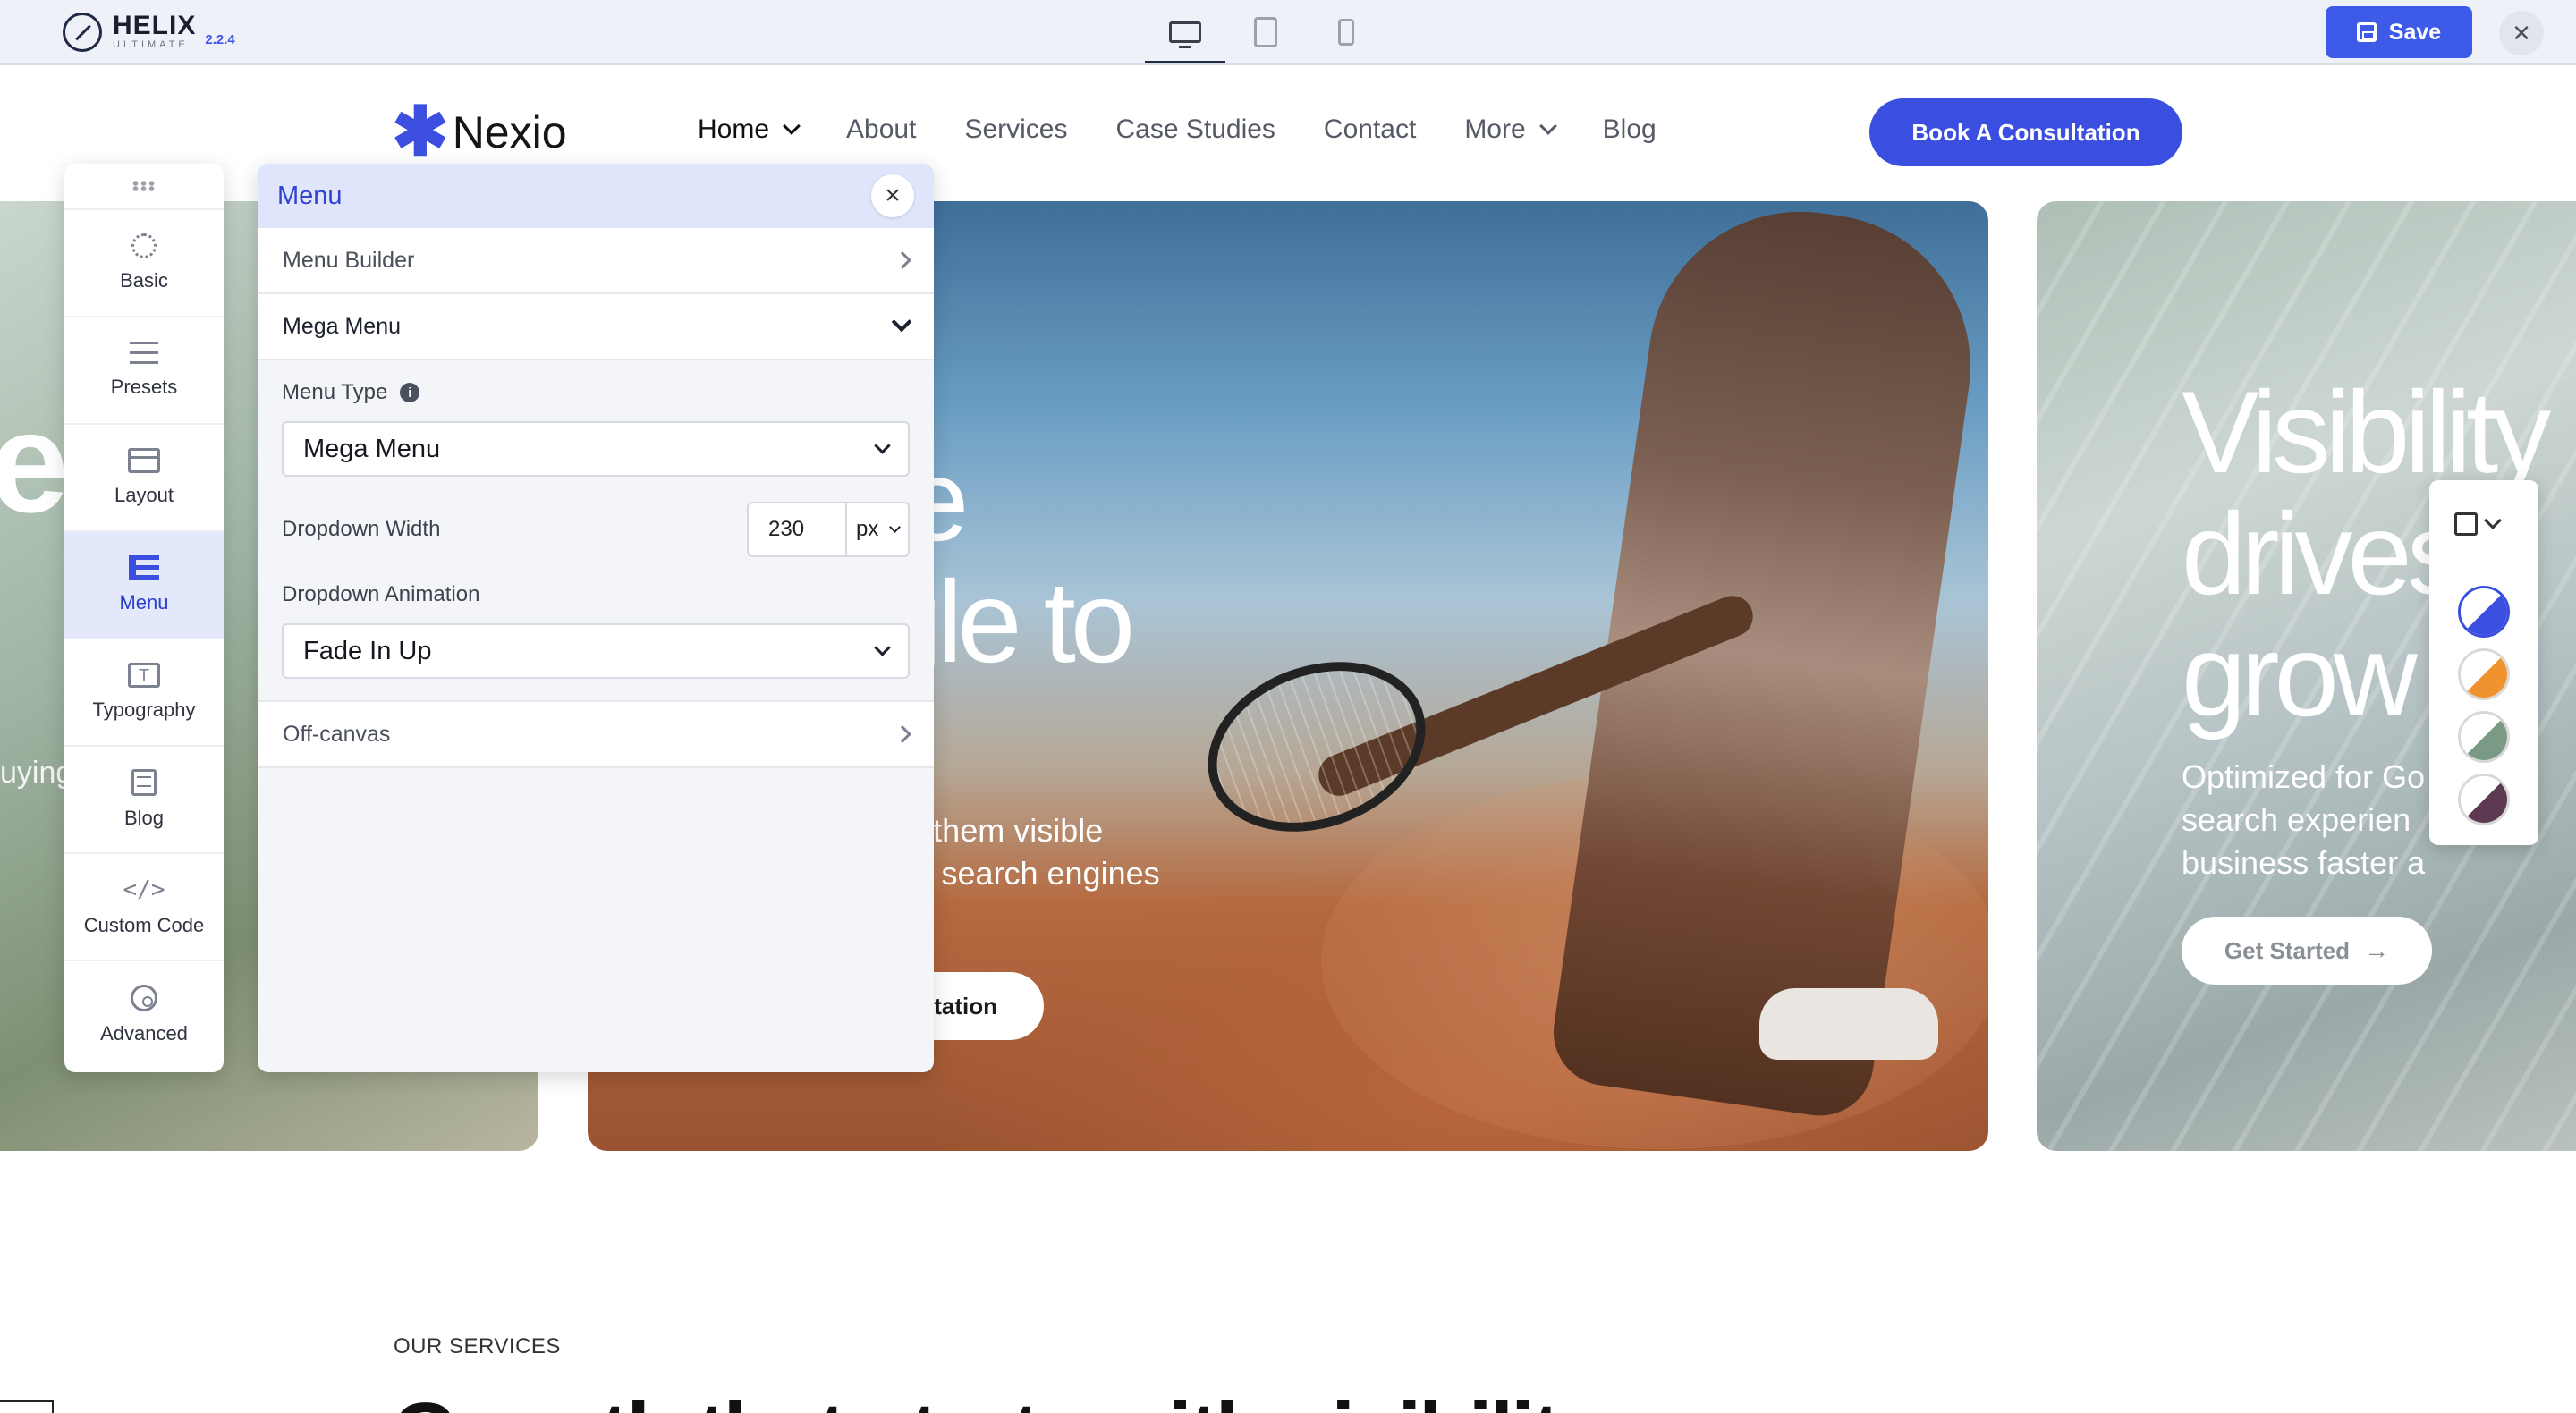 The image size is (2576, 1413). Describe the element at coordinates (596, 651) in the screenshot. I see `dropdown-animation-select: Fade In Up` at that location.